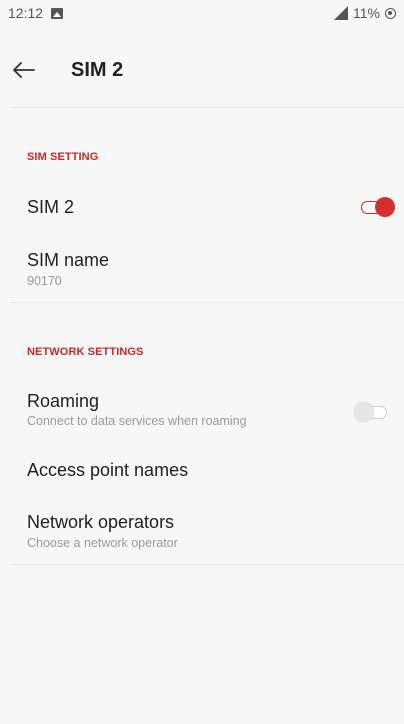  What do you see at coordinates (341, 13) in the screenshot?
I see `signal-icon` at bounding box center [341, 13].